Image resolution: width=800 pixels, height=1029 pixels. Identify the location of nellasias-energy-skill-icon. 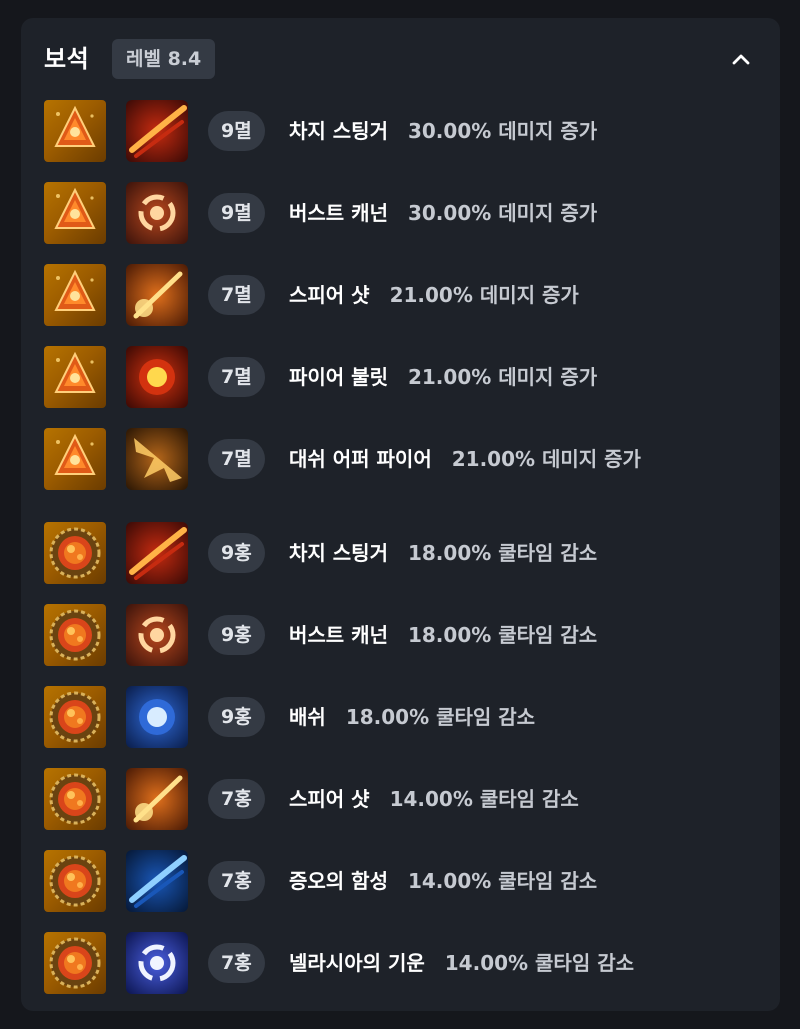
(157, 963).